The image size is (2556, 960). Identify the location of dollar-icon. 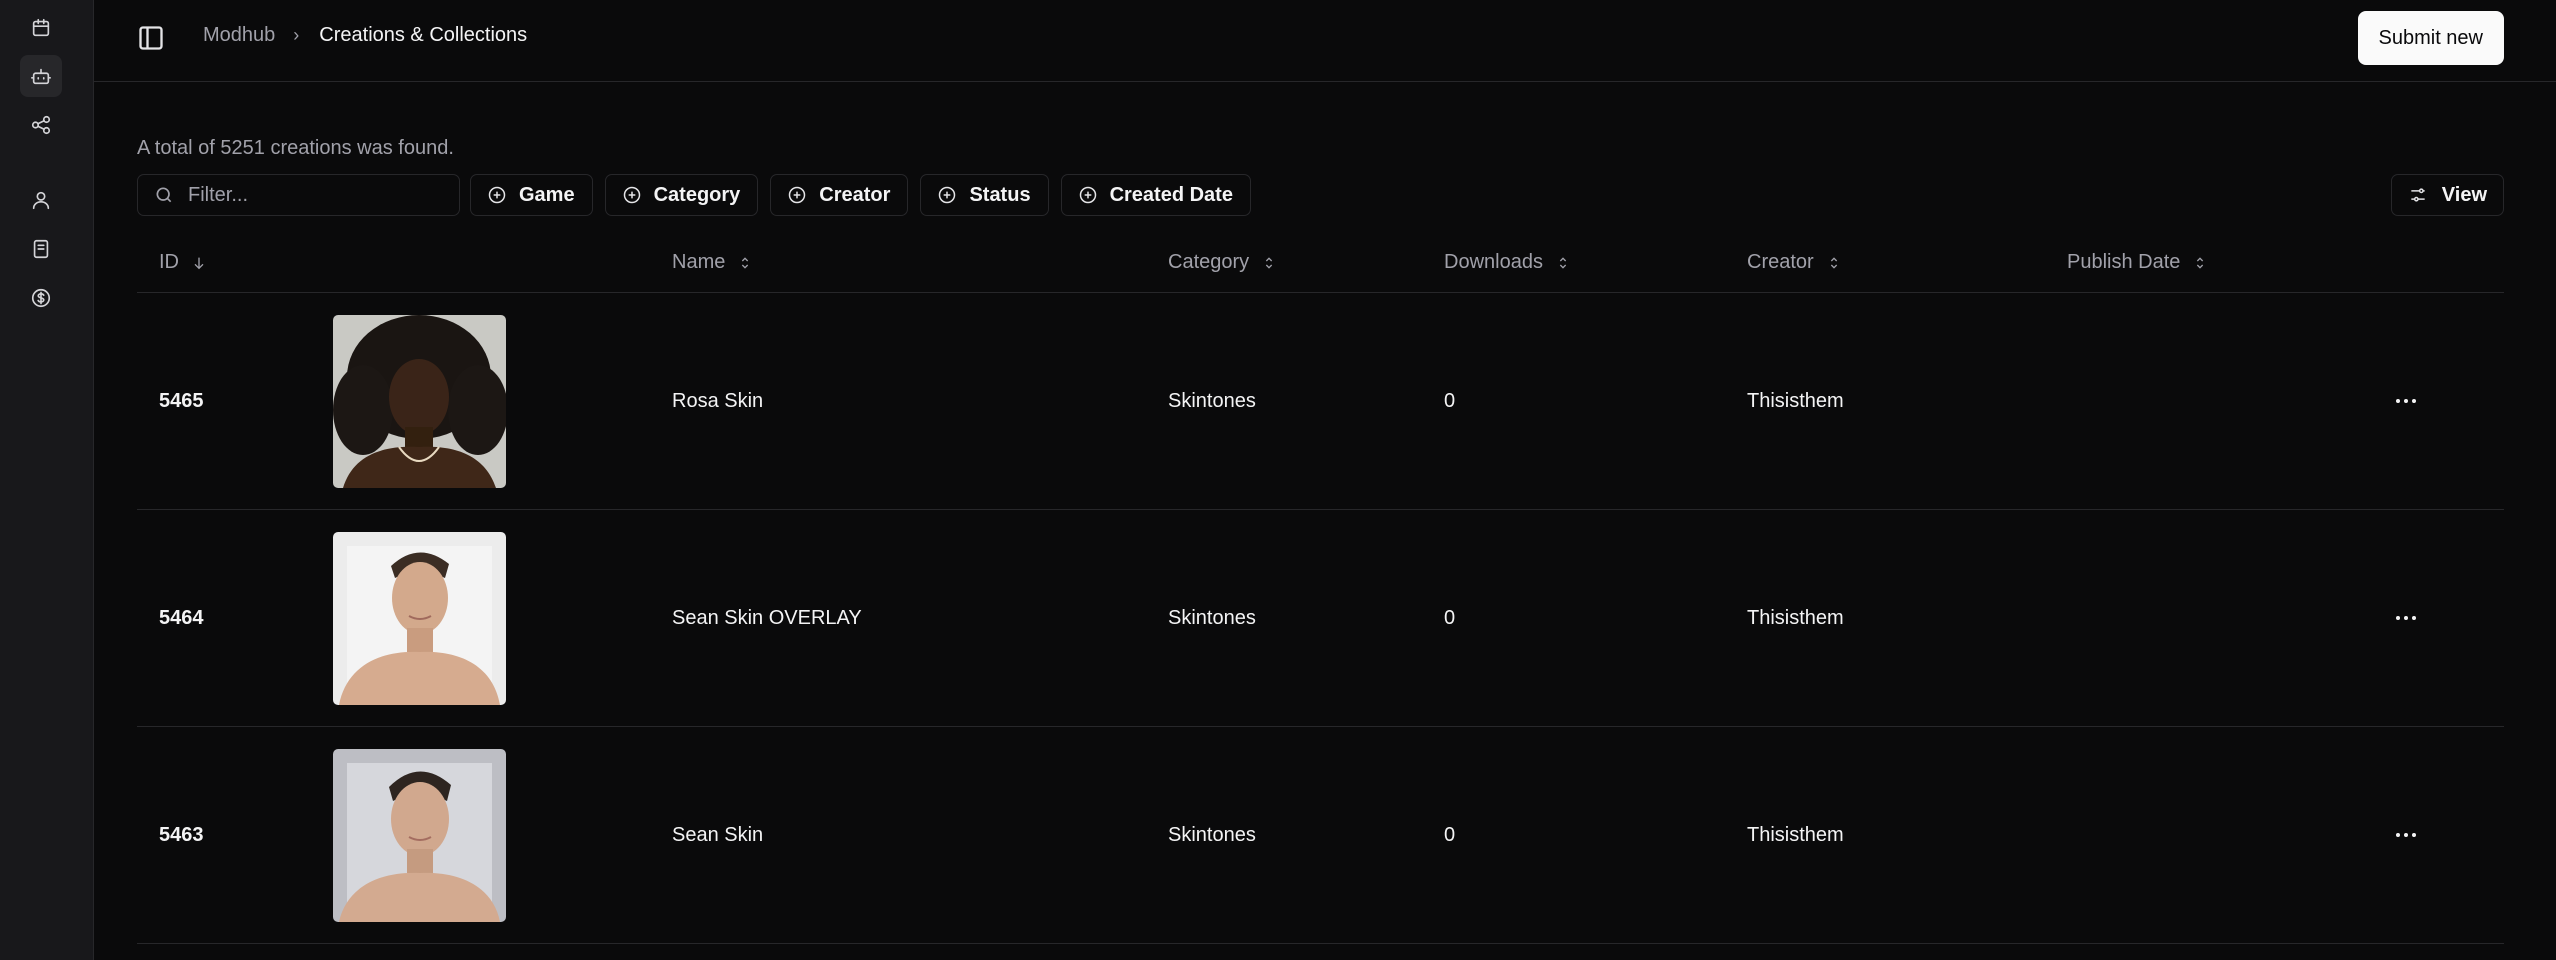
(41, 298).